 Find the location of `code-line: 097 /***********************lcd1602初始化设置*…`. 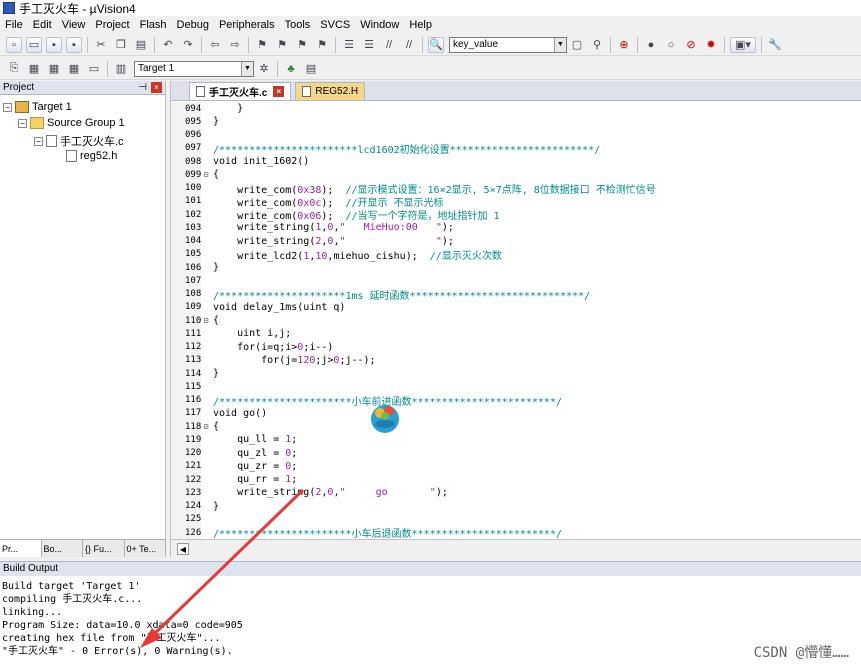

code-line: 097 /***********************lcd1602初始化设置*… is located at coordinates (516, 148).